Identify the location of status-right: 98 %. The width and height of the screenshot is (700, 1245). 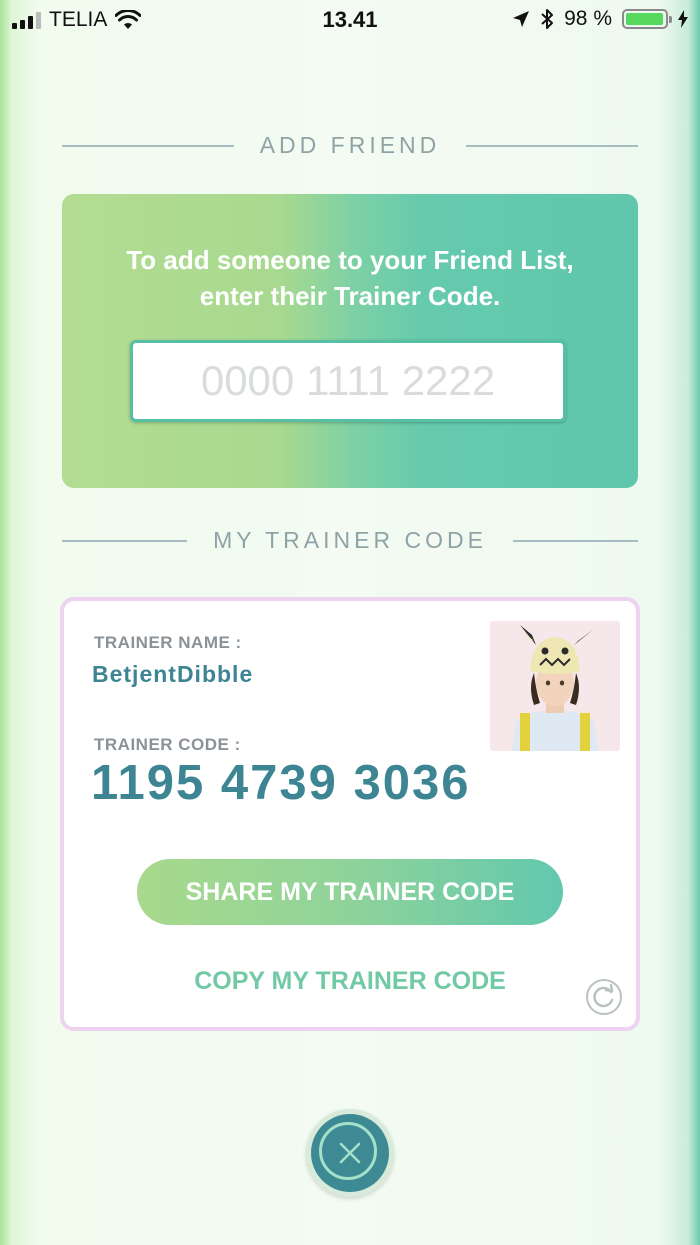
(600, 19).